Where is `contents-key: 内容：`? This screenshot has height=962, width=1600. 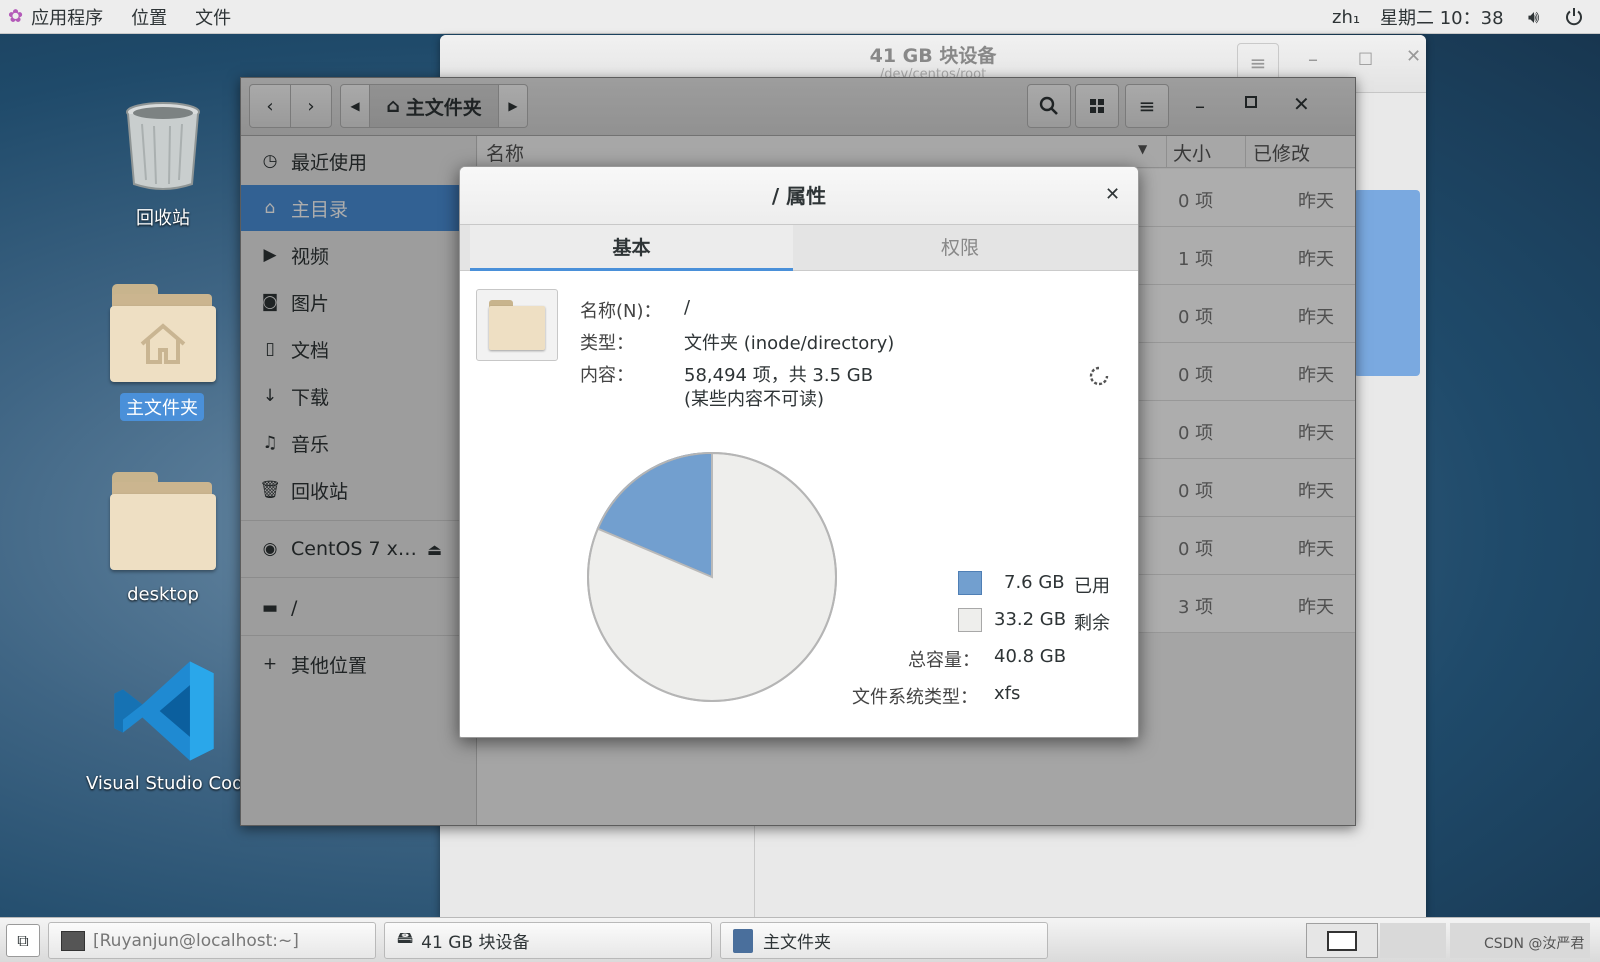
contents-key: 内容： is located at coordinates (607, 375).